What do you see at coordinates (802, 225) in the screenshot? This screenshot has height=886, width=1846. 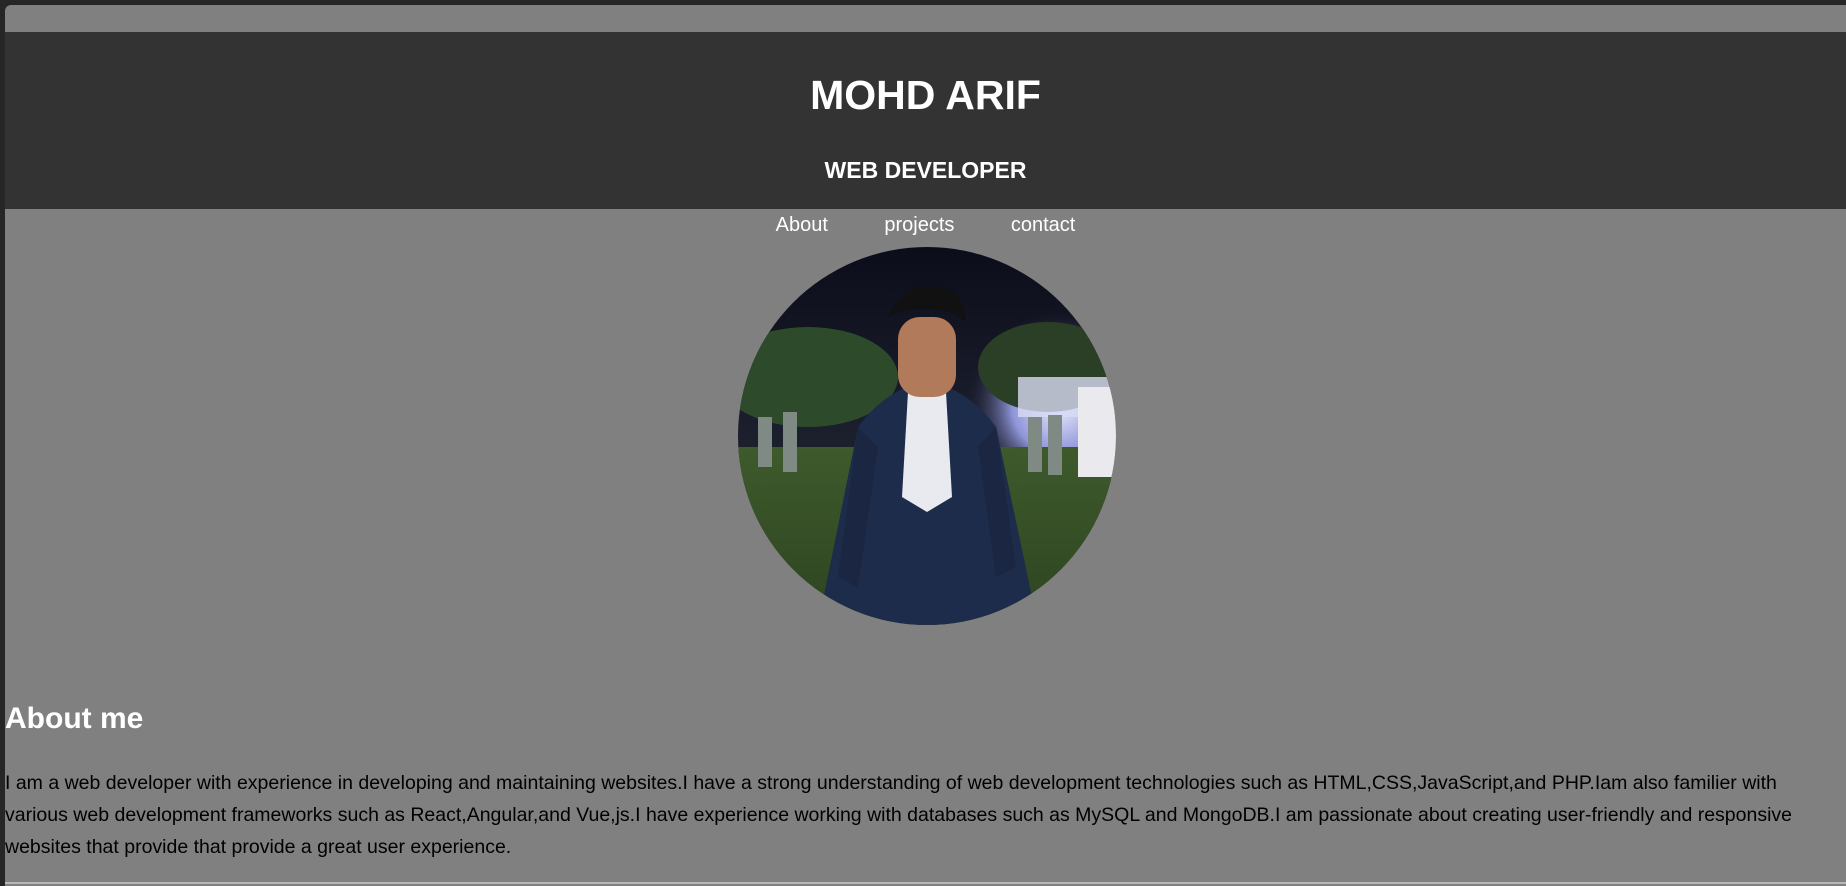 I see `nav-link-about: About` at bounding box center [802, 225].